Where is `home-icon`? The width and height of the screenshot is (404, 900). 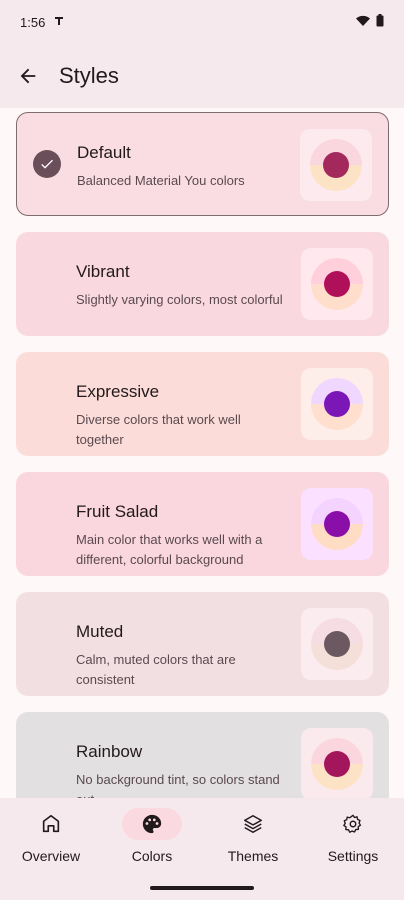 home-icon is located at coordinates (51, 823).